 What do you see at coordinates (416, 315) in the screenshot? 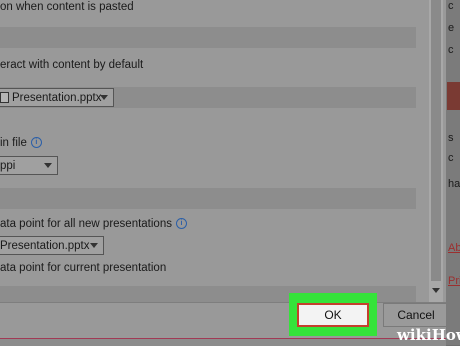
I see `cancel-button: Cancel` at bounding box center [416, 315].